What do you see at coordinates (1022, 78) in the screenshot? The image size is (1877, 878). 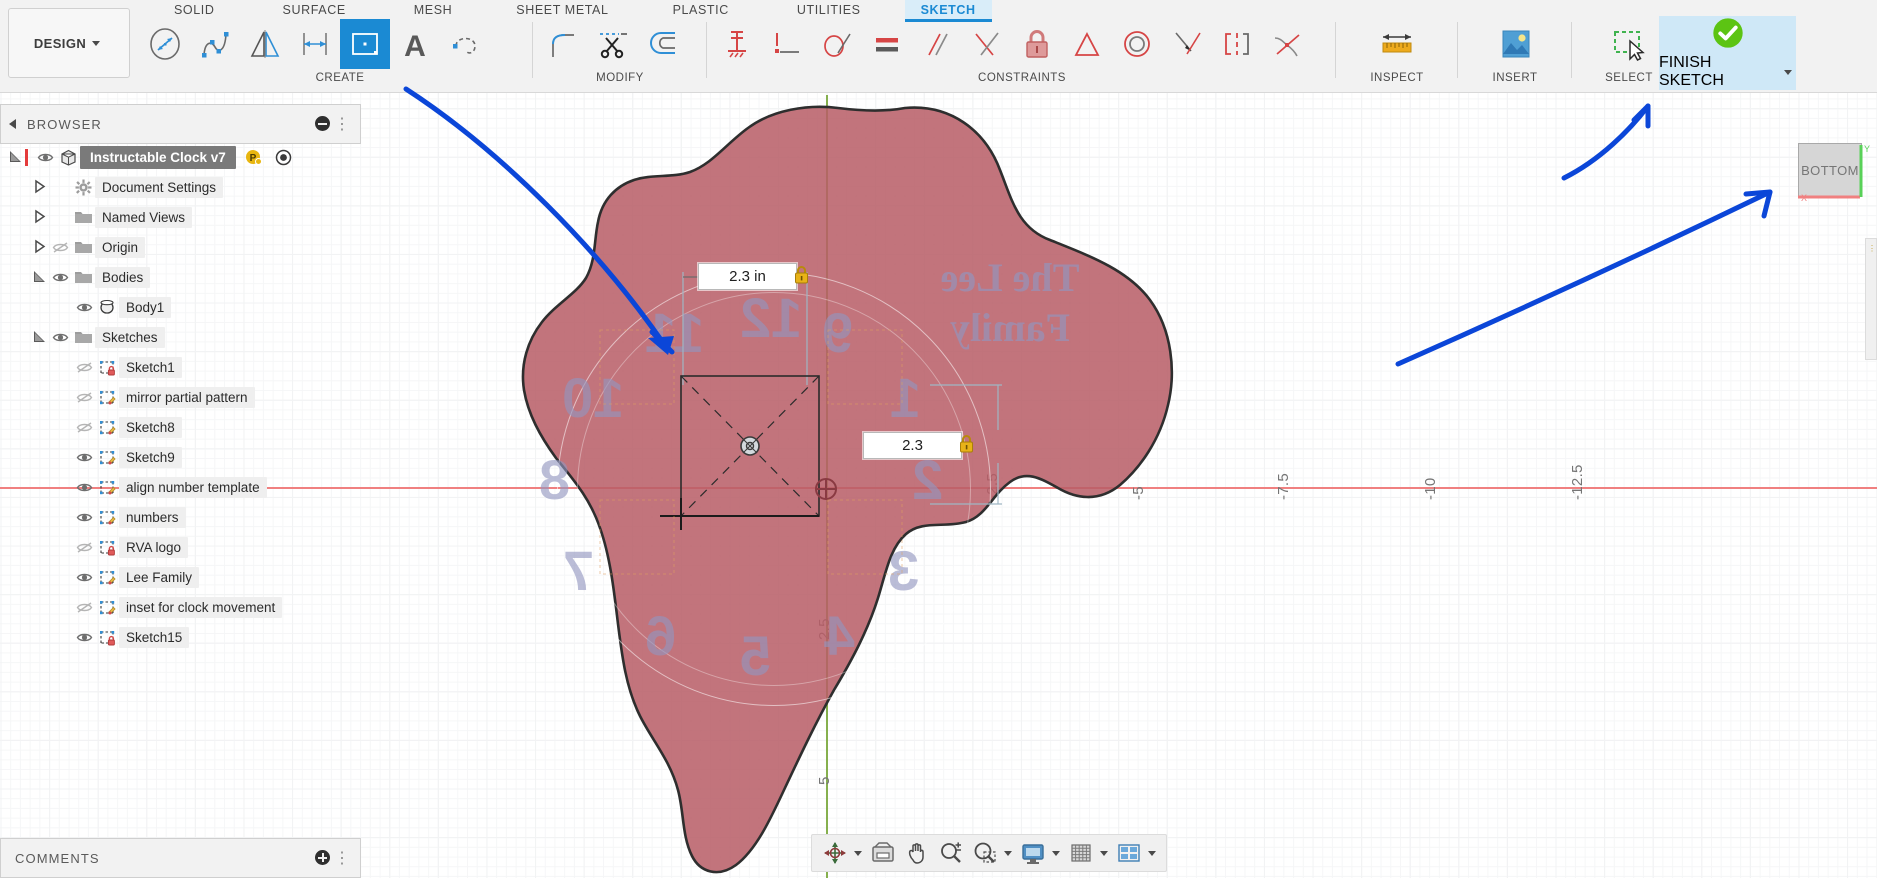 I see `ribbon-group-label-constraints: CONSTRAINTS` at bounding box center [1022, 78].